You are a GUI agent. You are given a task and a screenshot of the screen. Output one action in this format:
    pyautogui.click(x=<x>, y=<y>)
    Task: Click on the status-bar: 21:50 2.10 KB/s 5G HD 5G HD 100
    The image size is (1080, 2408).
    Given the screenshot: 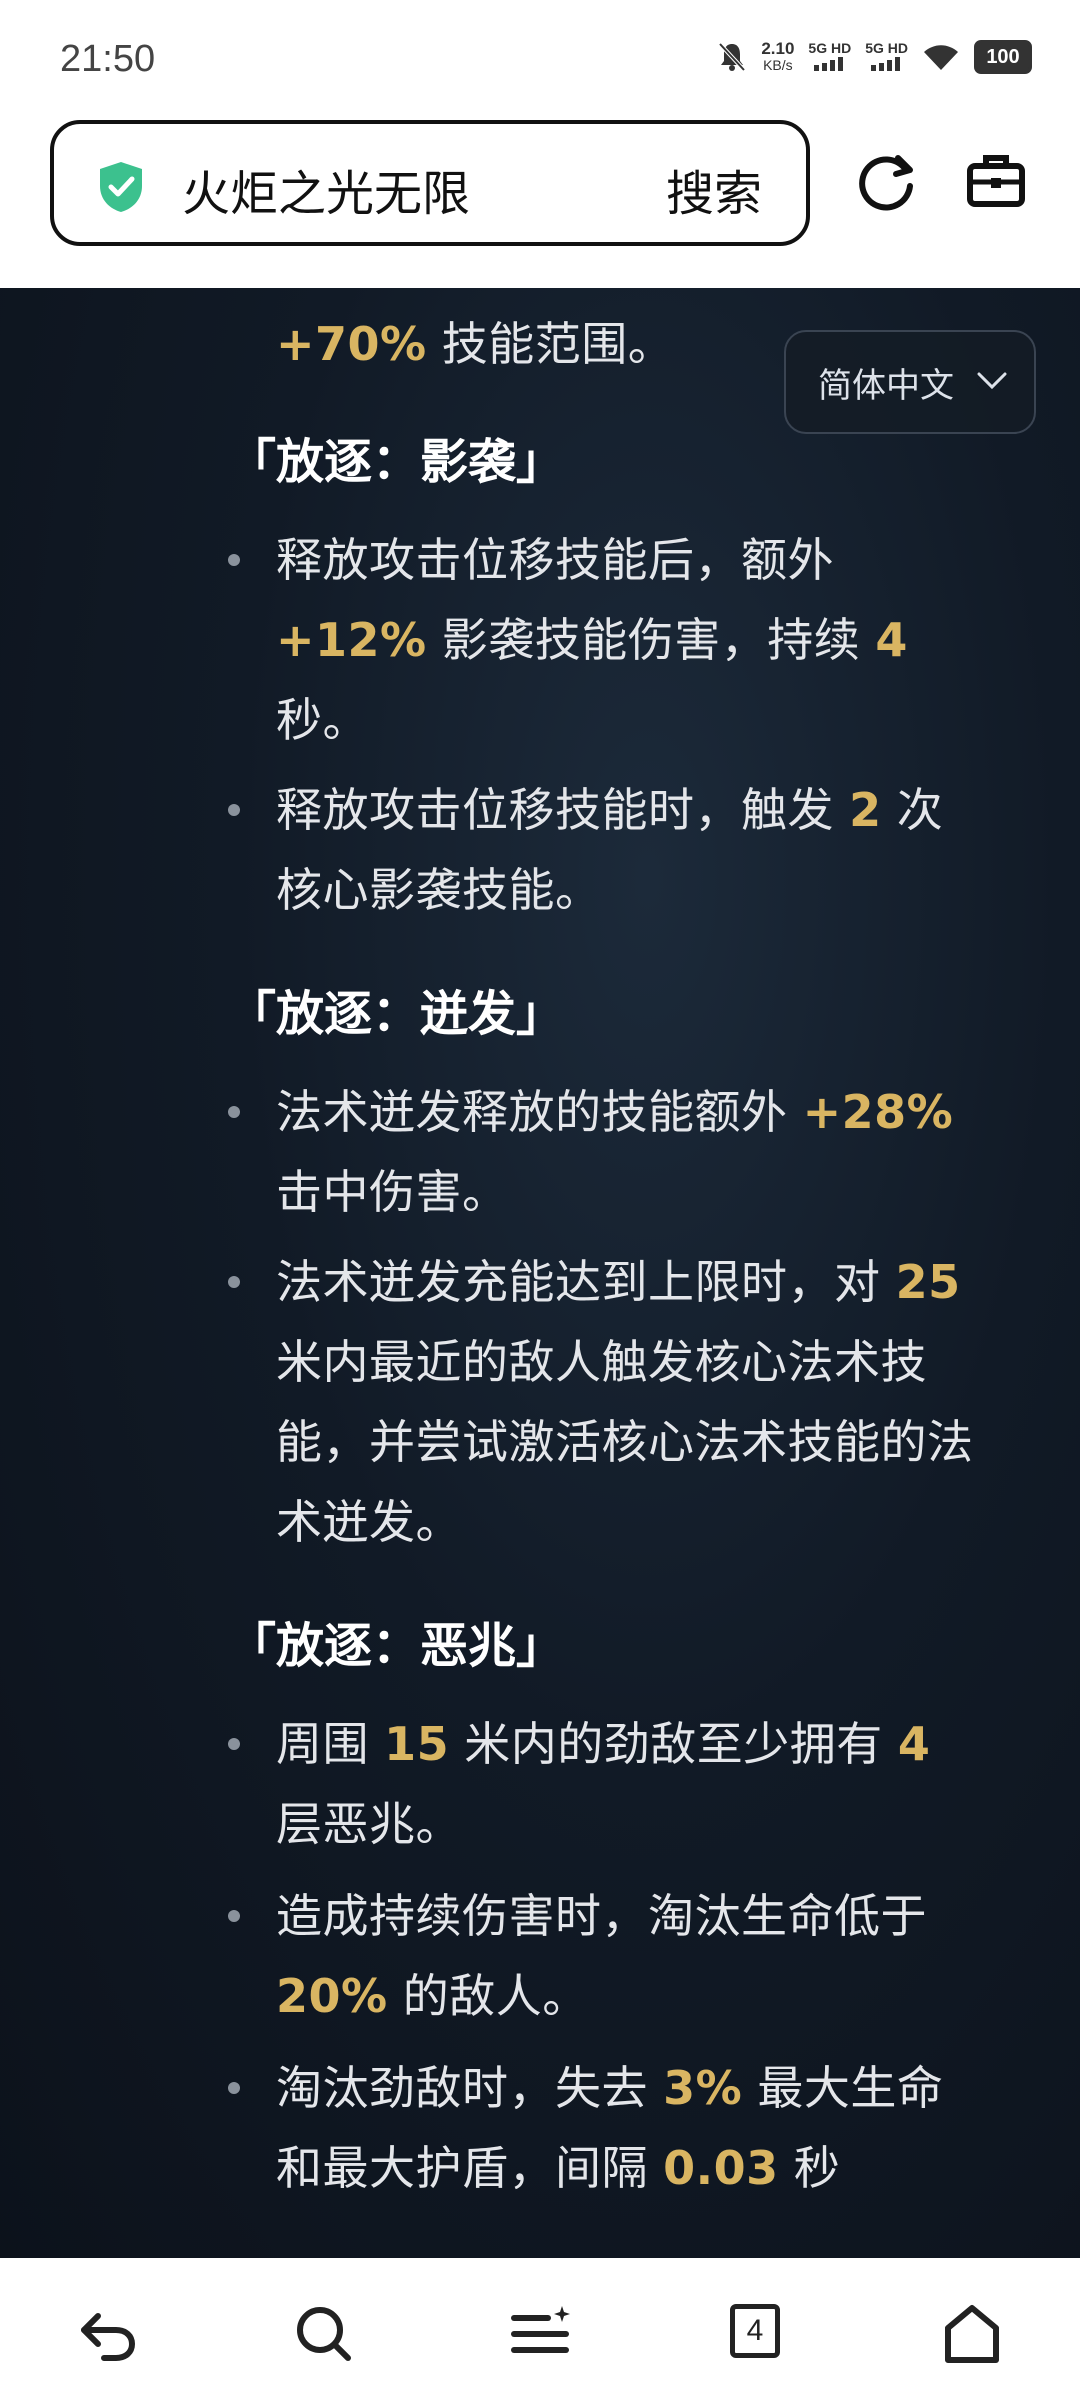 What is the action you would take?
    pyautogui.click(x=540, y=60)
    